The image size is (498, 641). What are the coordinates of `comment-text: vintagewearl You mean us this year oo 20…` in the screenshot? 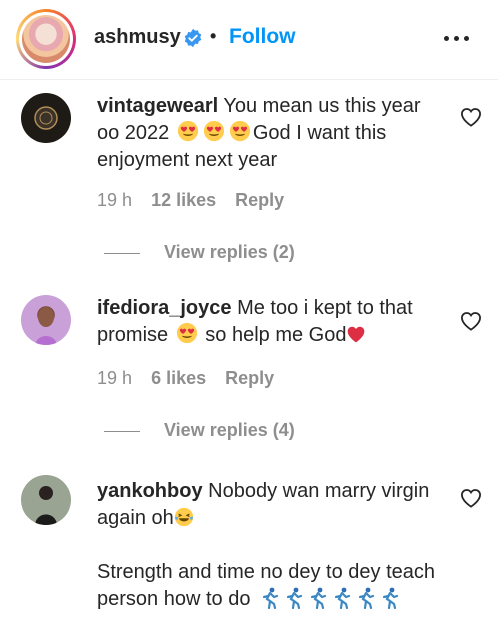 It's located at (269, 133).